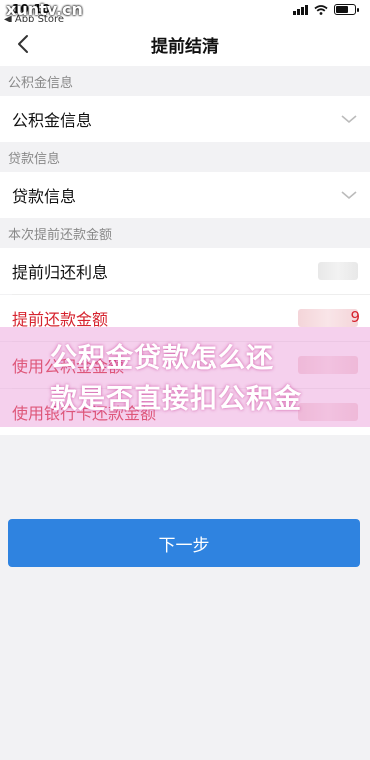 This screenshot has height=760, width=370. Describe the element at coordinates (328, 412) in the screenshot. I see `bank-card-amount-value-blurred` at that location.